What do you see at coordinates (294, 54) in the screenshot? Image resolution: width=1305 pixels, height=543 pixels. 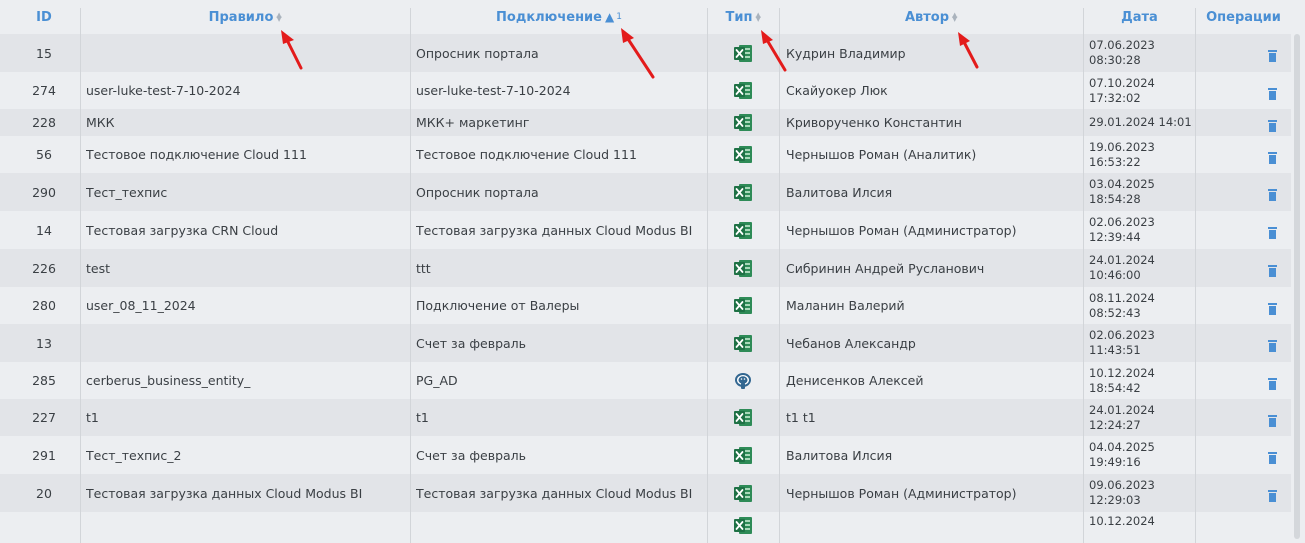 I see `annotation-arrow-rule` at bounding box center [294, 54].